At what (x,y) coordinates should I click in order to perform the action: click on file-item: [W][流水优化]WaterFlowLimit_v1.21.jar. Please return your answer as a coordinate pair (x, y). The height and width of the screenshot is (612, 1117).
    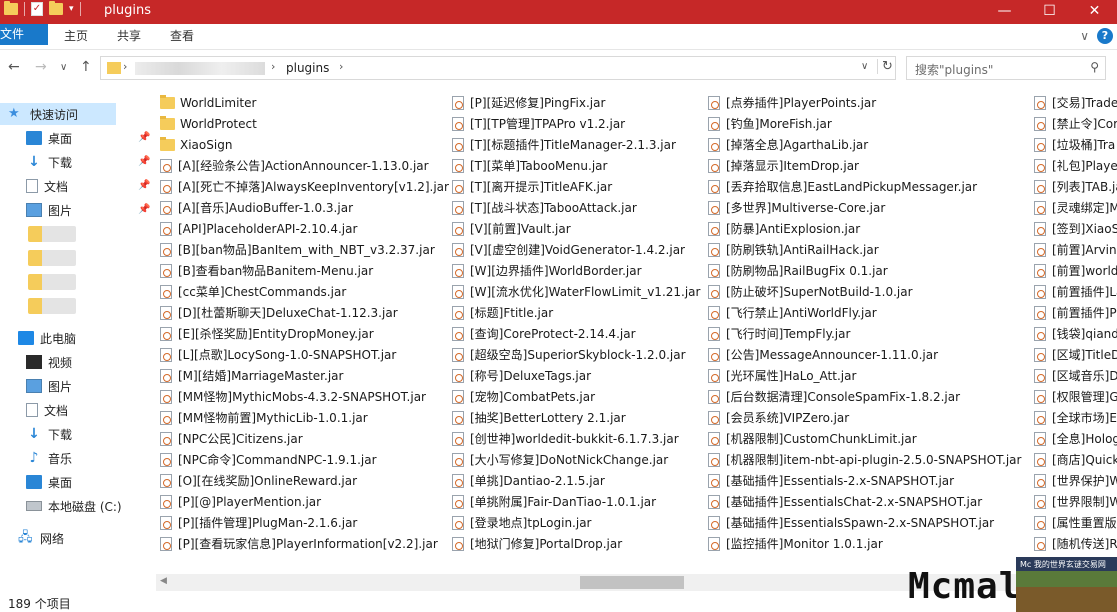
    Looking at the image, I should click on (576, 291).